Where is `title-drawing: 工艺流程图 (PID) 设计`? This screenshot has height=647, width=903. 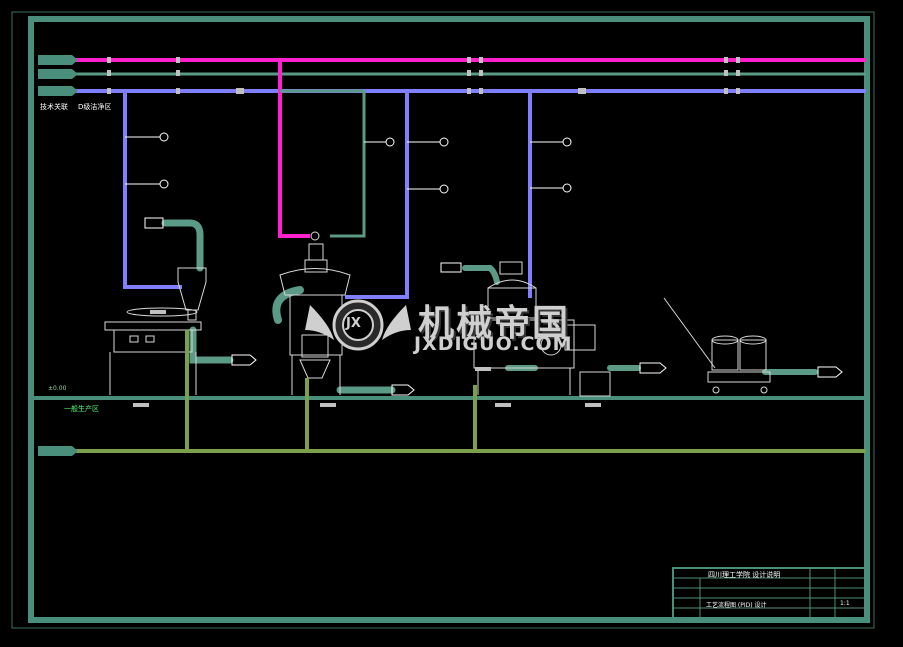
title-drawing: 工艺流程图 (PID) 设计 is located at coordinates (736, 605).